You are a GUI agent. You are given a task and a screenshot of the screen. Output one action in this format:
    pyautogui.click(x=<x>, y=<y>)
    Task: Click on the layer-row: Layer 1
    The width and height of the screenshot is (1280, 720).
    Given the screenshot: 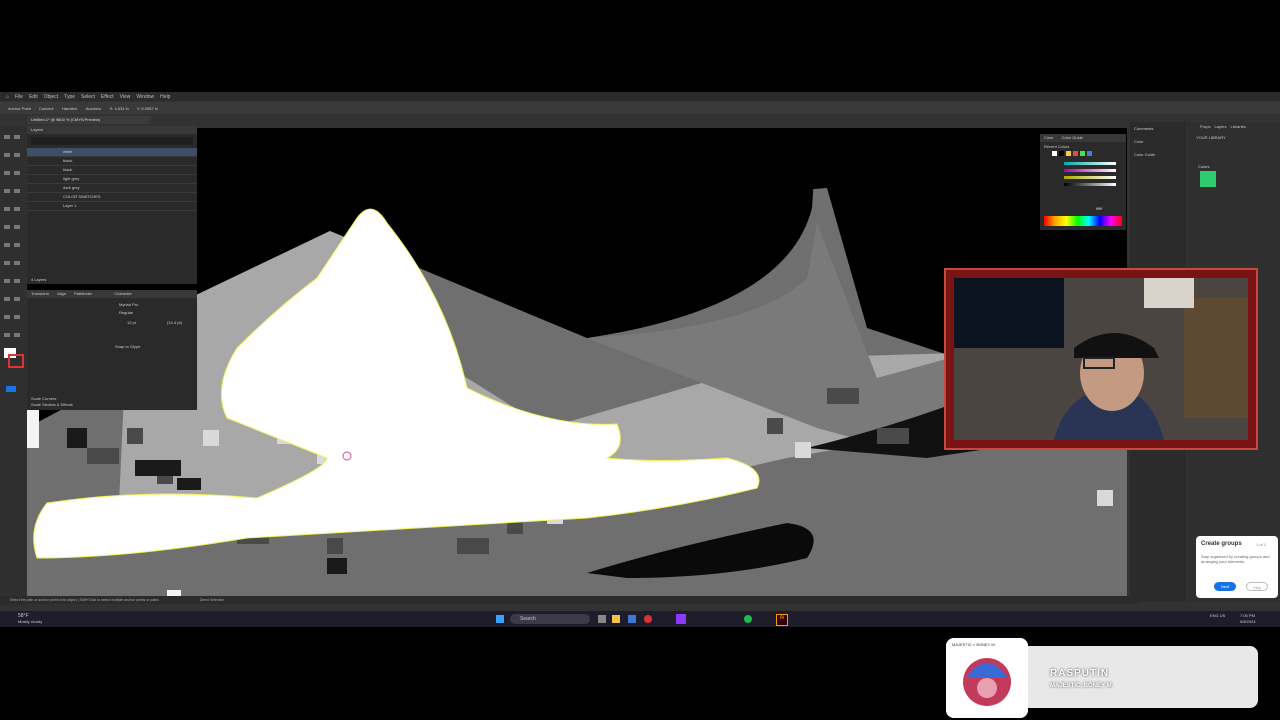 What is the action you would take?
    pyautogui.click(x=112, y=206)
    